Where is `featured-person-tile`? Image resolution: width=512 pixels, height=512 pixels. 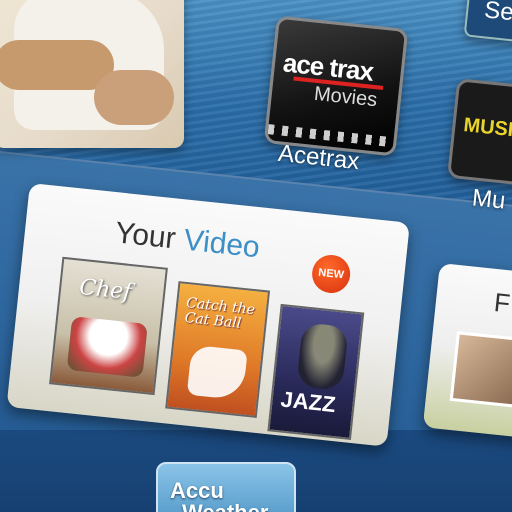 featured-person-tile is located at coordinates (92, 74).